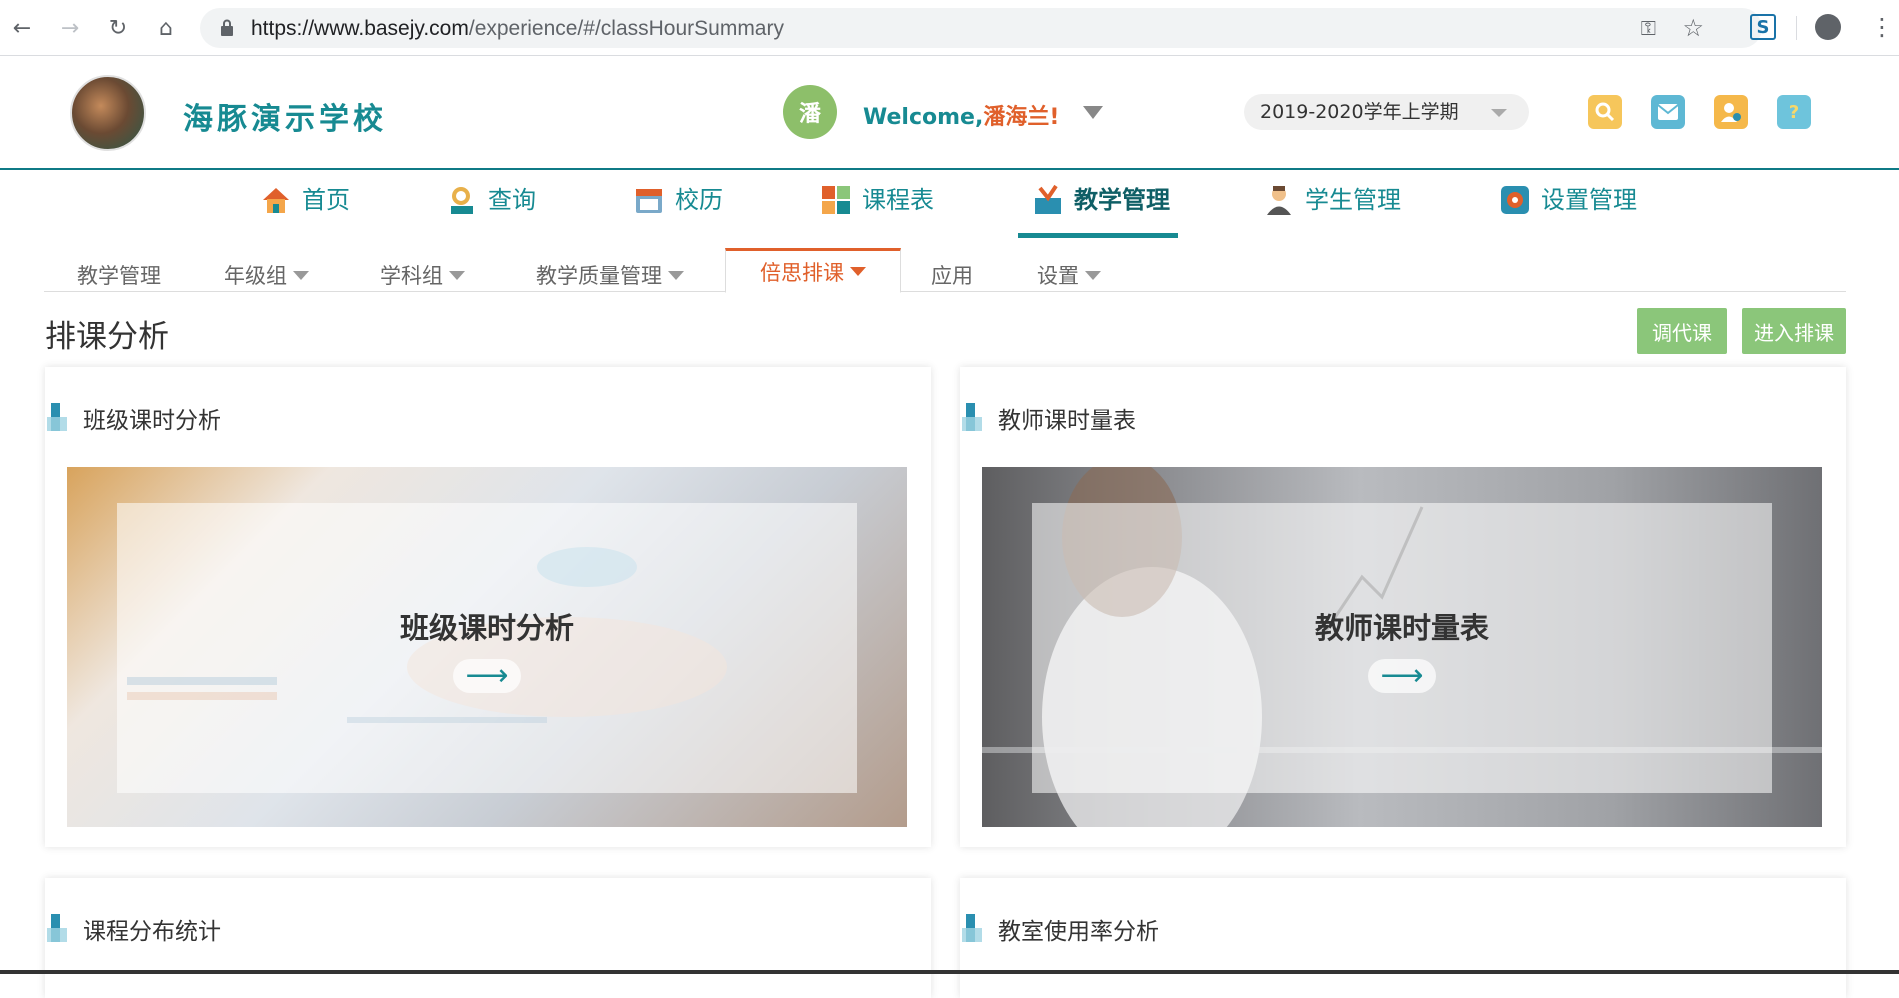 The height and width of the screenshot is (998, 1899). Describe the element at coordinates (488, 938) in the screenshot. I see `panel-course-distribution: 课程分布统计` at that location.